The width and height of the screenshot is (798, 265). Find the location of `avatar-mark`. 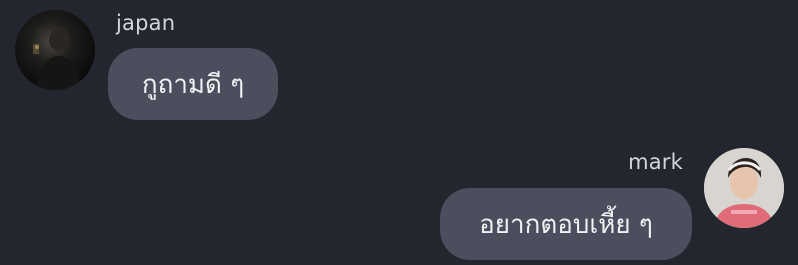

avatar-mark is located at coordinates (744, 188).